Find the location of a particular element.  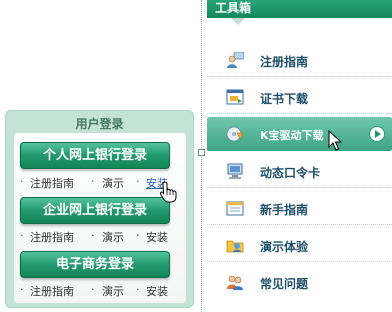

token-computer-icon is located at coordinates (235, 171).